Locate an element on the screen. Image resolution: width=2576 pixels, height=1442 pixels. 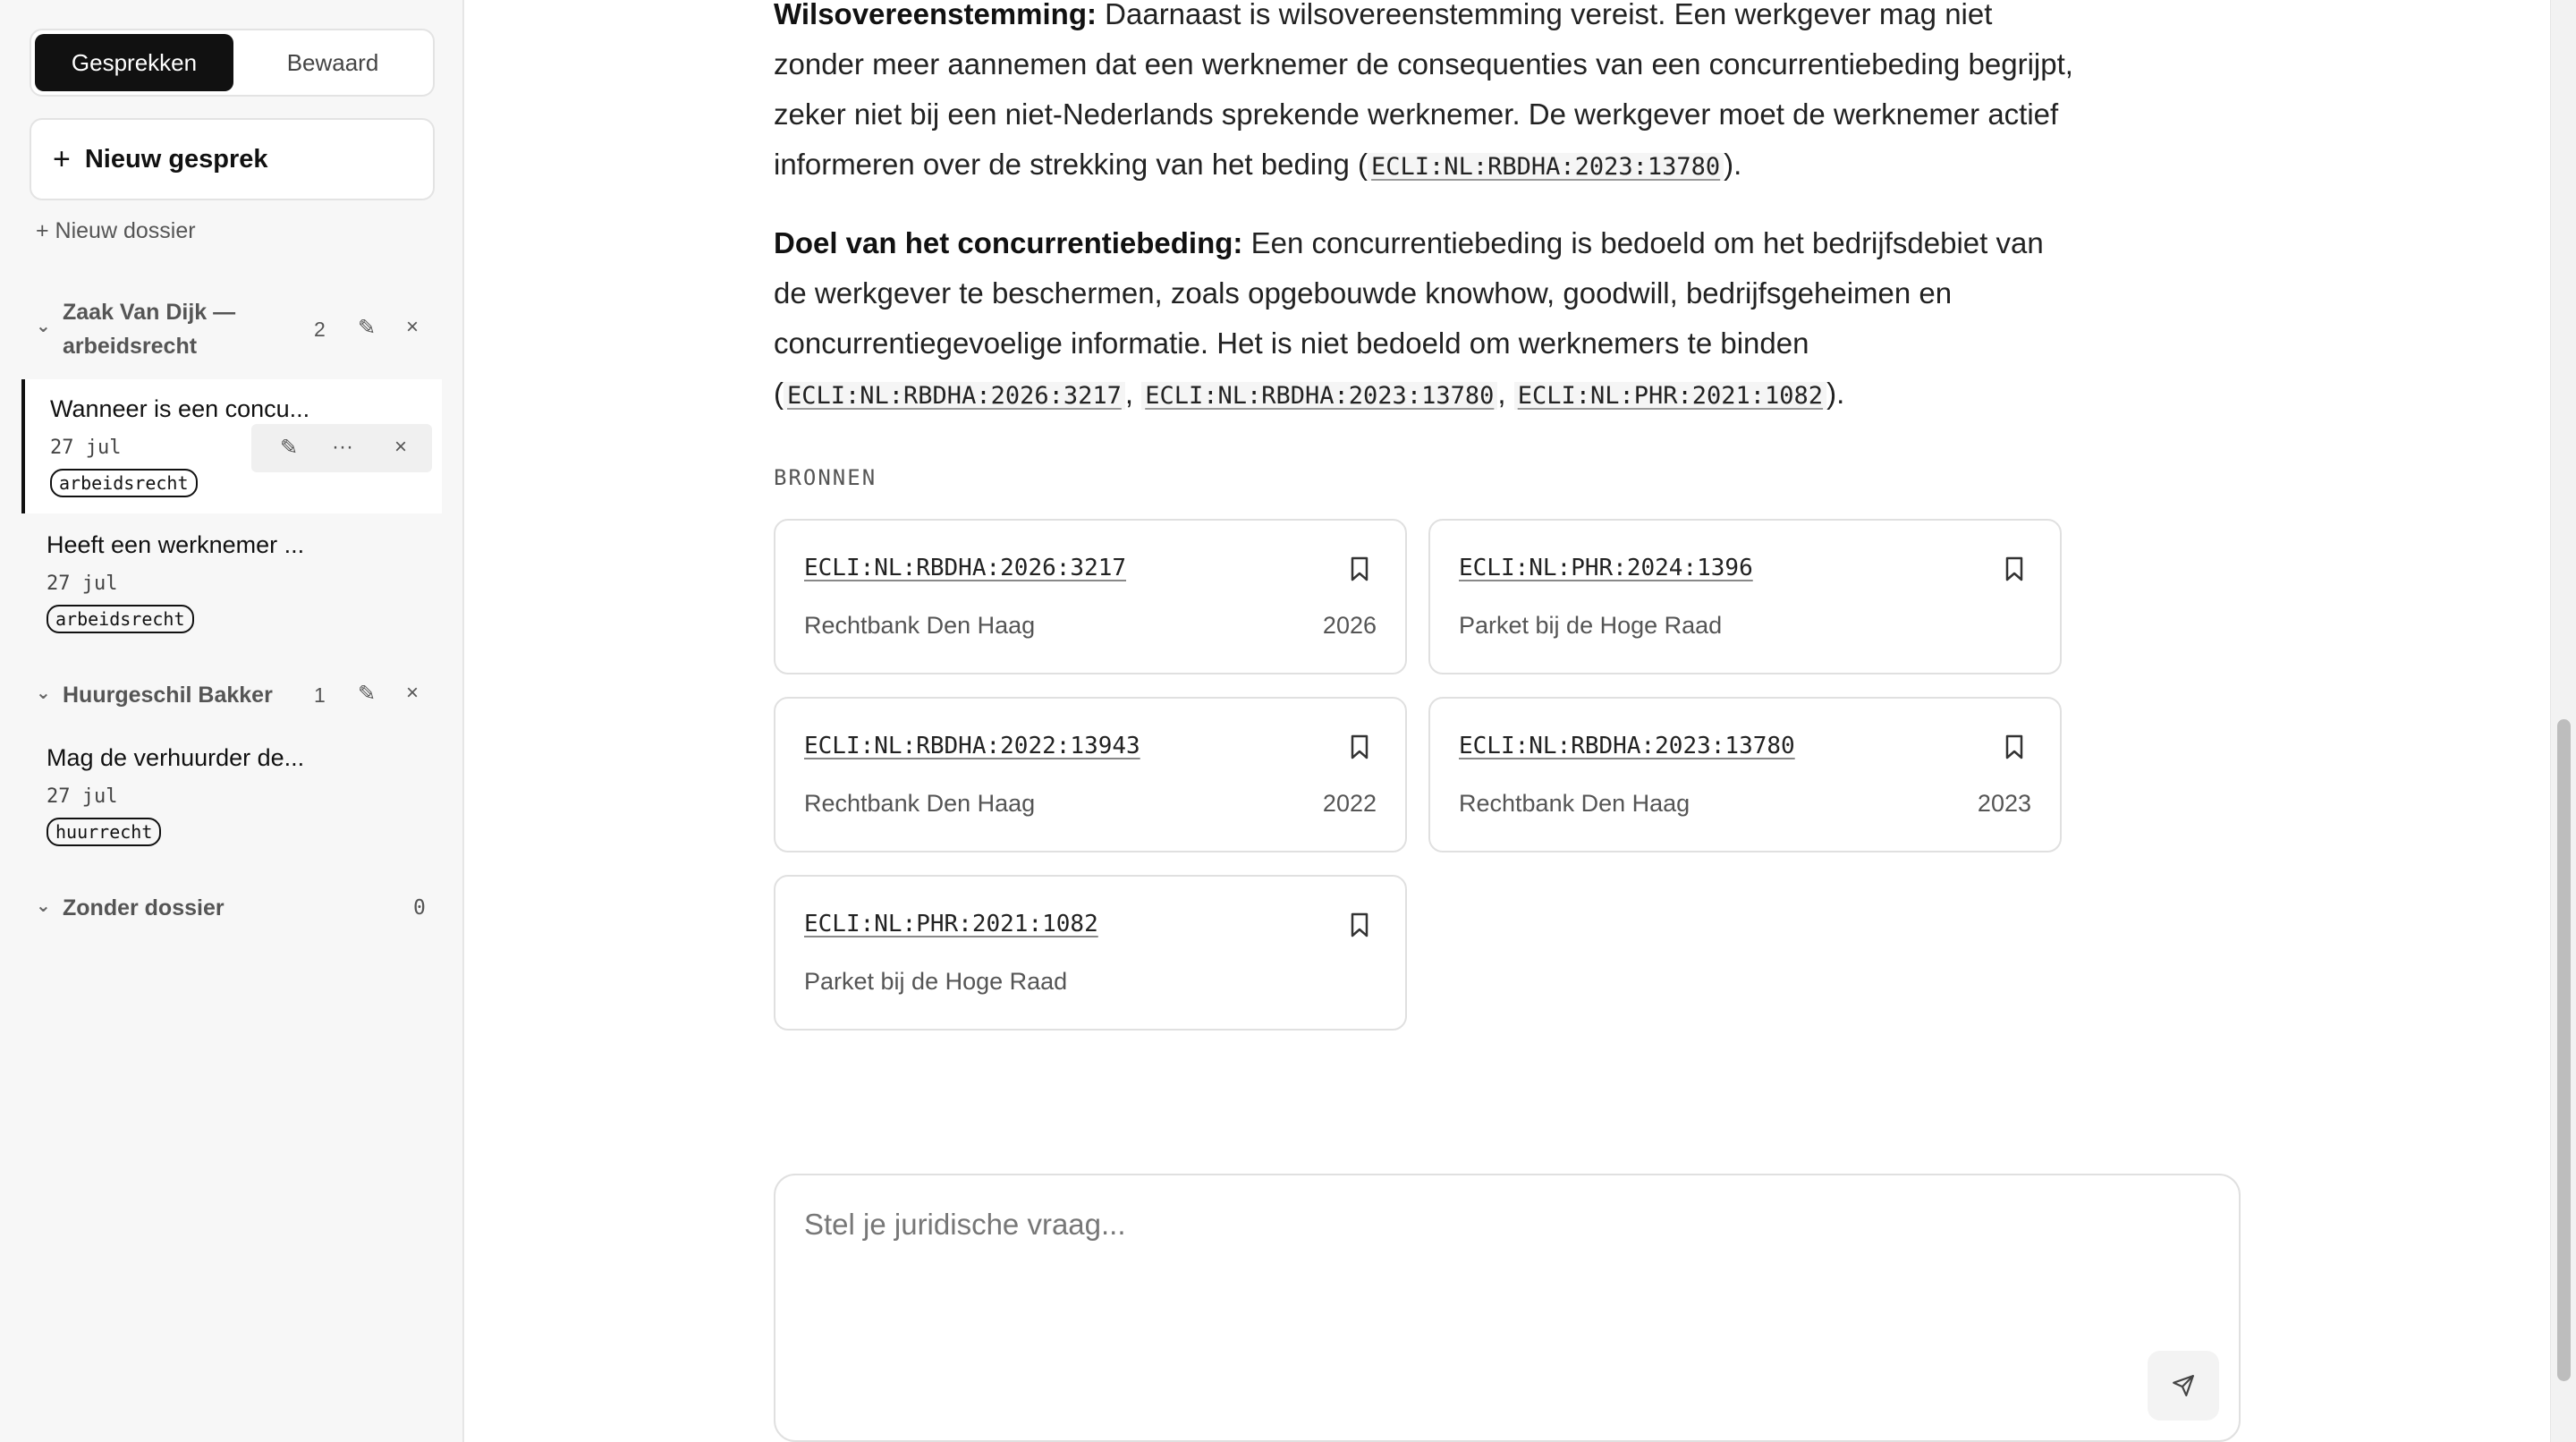
conversation-tag: huurrecht is located at coordinates (104, 832).